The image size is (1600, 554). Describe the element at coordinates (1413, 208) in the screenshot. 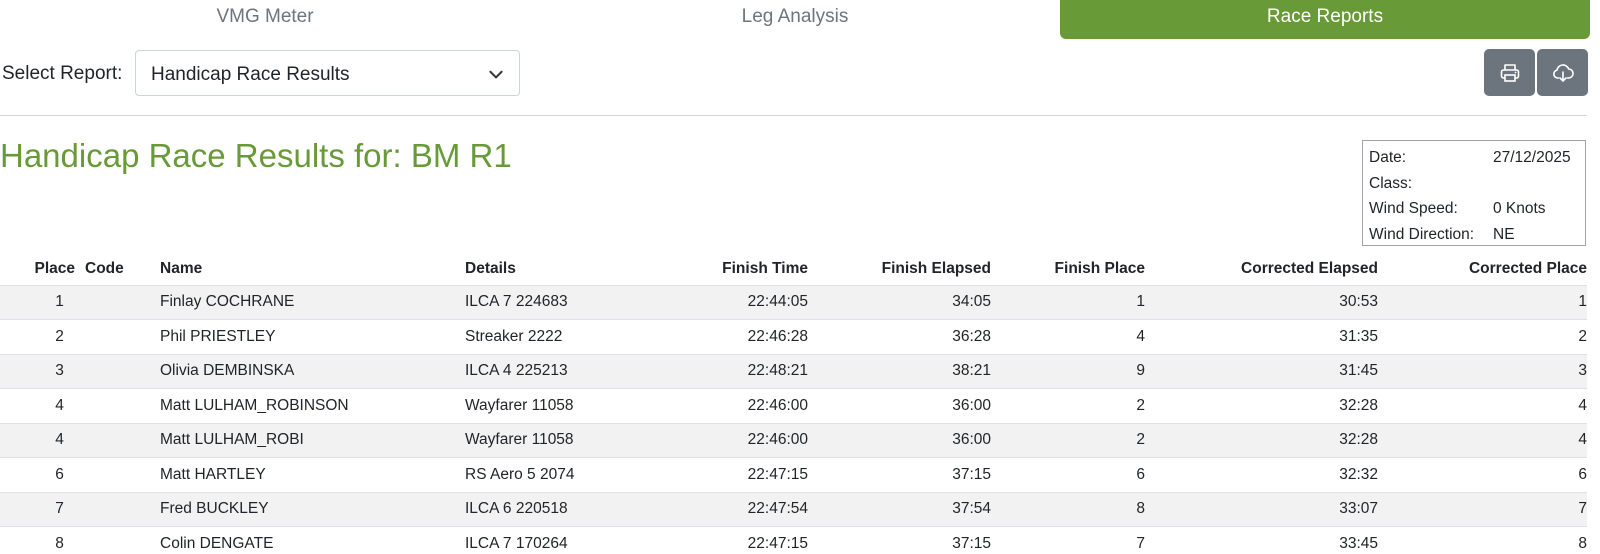

I see `info-key: Wind Speed:` at that location.